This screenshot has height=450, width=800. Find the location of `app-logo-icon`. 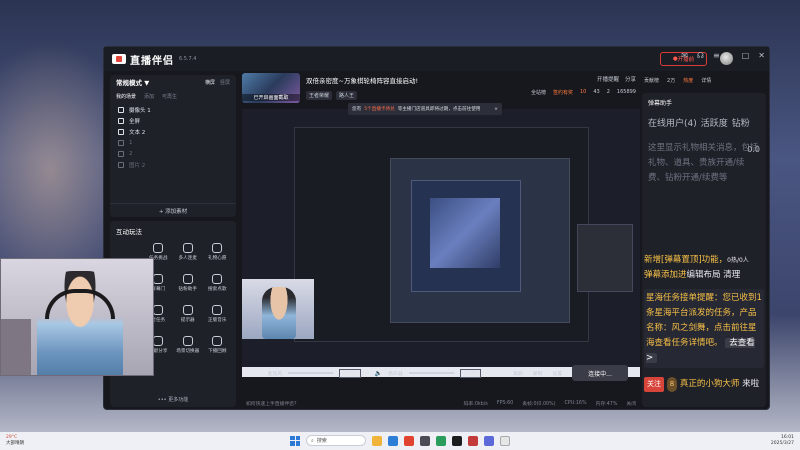

app-logo-icon is located at coordinates (119, 59).